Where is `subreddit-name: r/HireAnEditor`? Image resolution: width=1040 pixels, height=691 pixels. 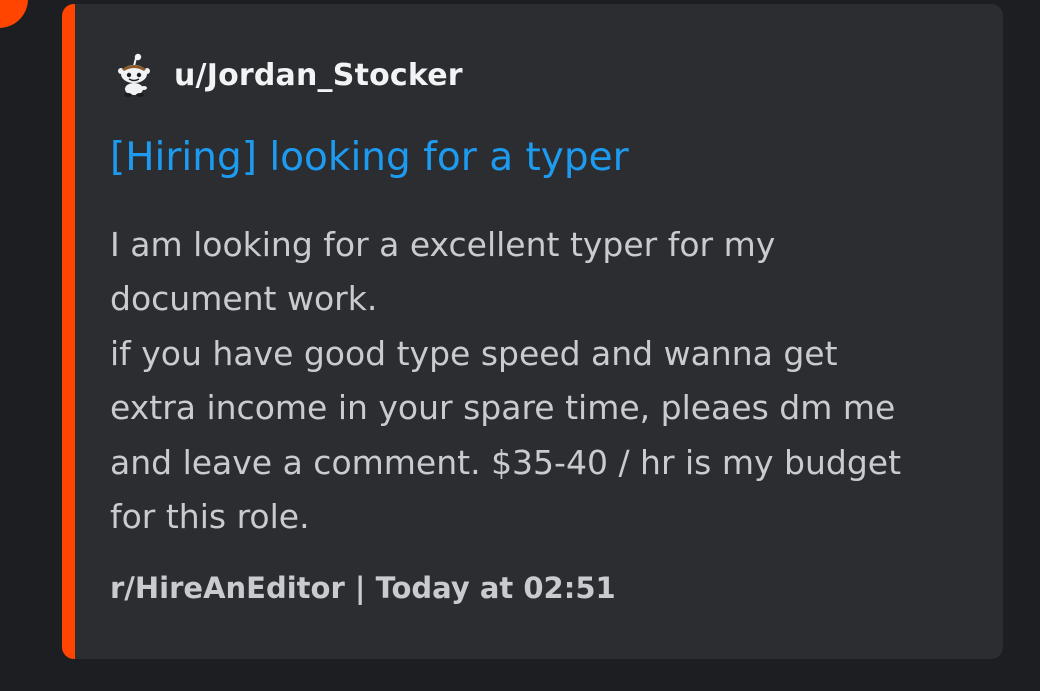 subreddit-name: r/HireAnEditor is located at coordinates (227, 588).